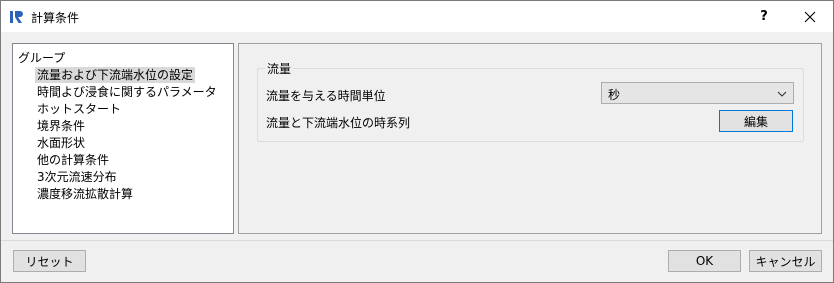 The width and height of the screenshot is (834, 283). Describe the element at coordinates (326, 96) in the screenshot. I see `time-unit-label: 流量を与える時間単位` at that location.